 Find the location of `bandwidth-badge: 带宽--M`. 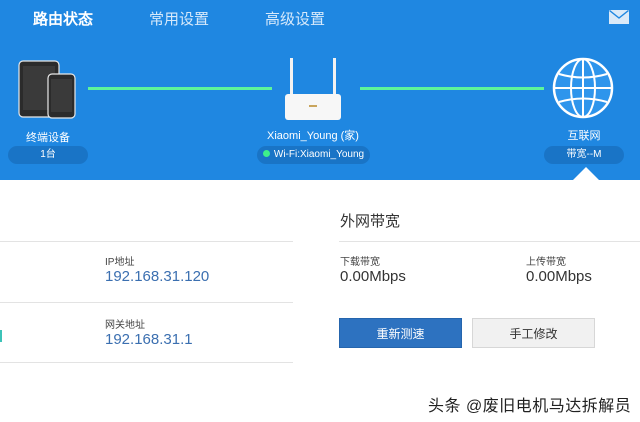

bandwidth-badge: 带宽--M is located at coordinates (584, 155).